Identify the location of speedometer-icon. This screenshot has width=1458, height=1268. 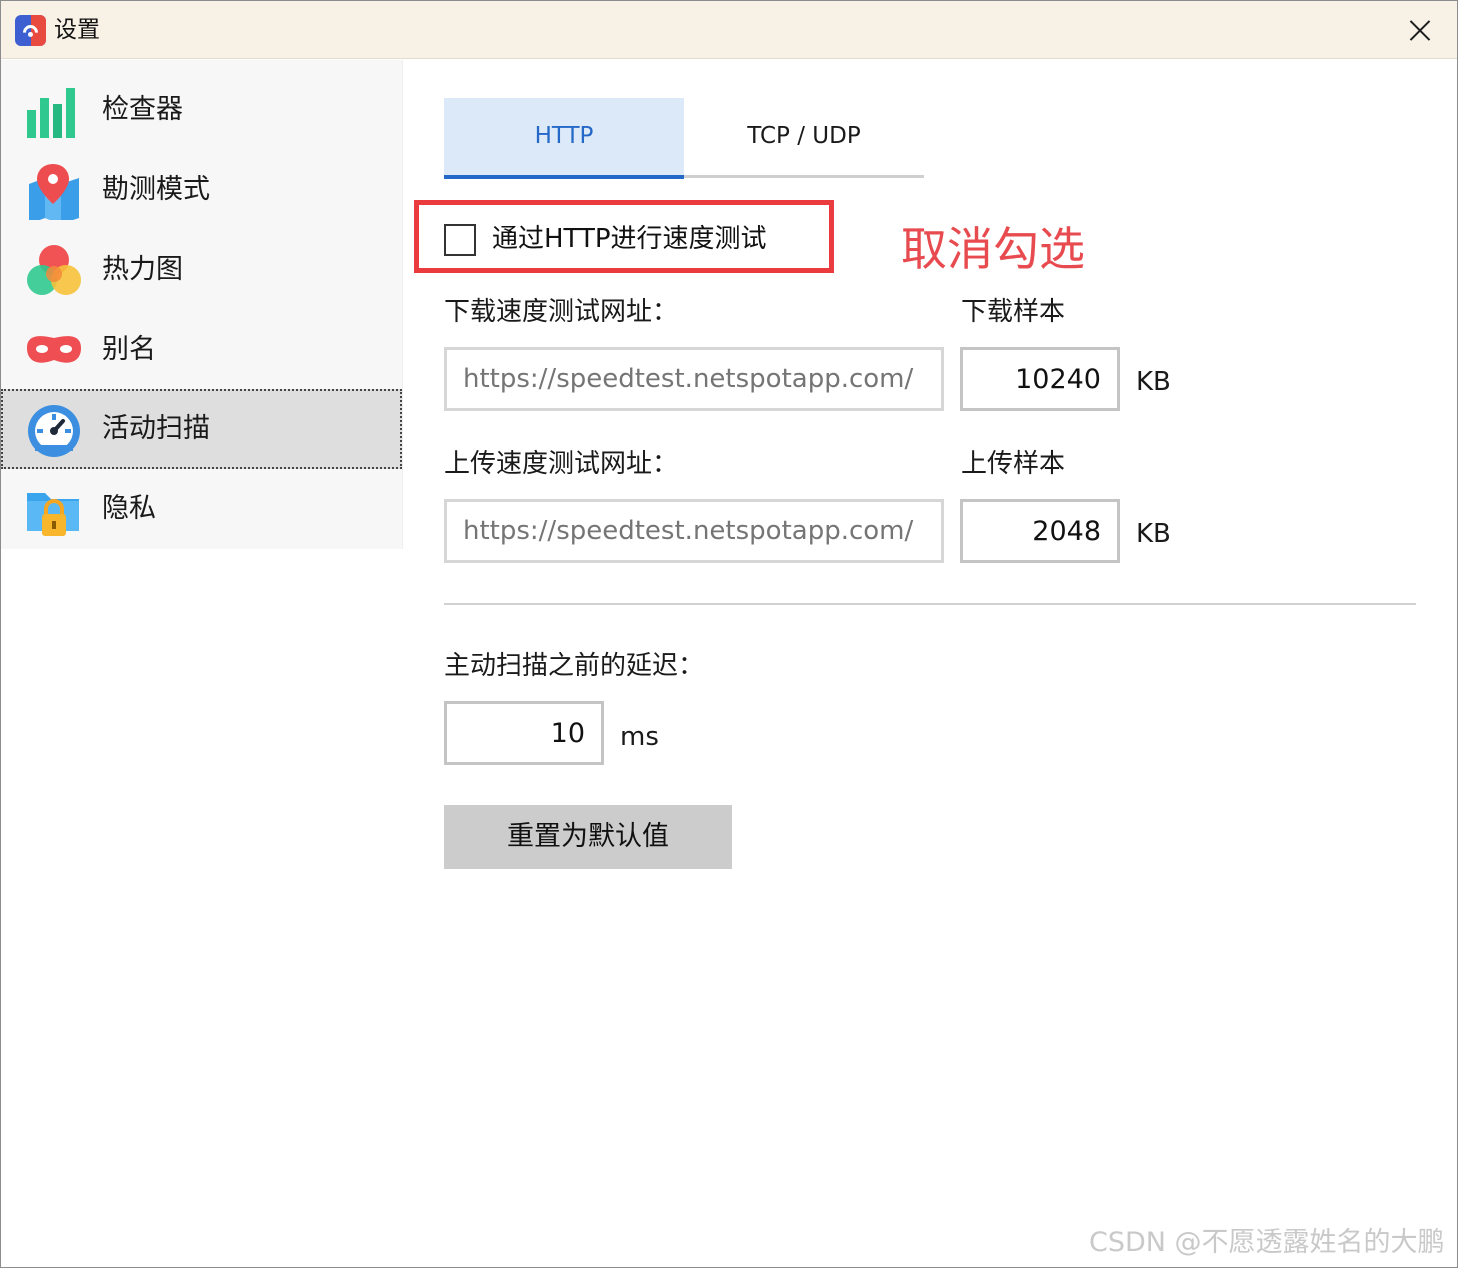
(54, 431).